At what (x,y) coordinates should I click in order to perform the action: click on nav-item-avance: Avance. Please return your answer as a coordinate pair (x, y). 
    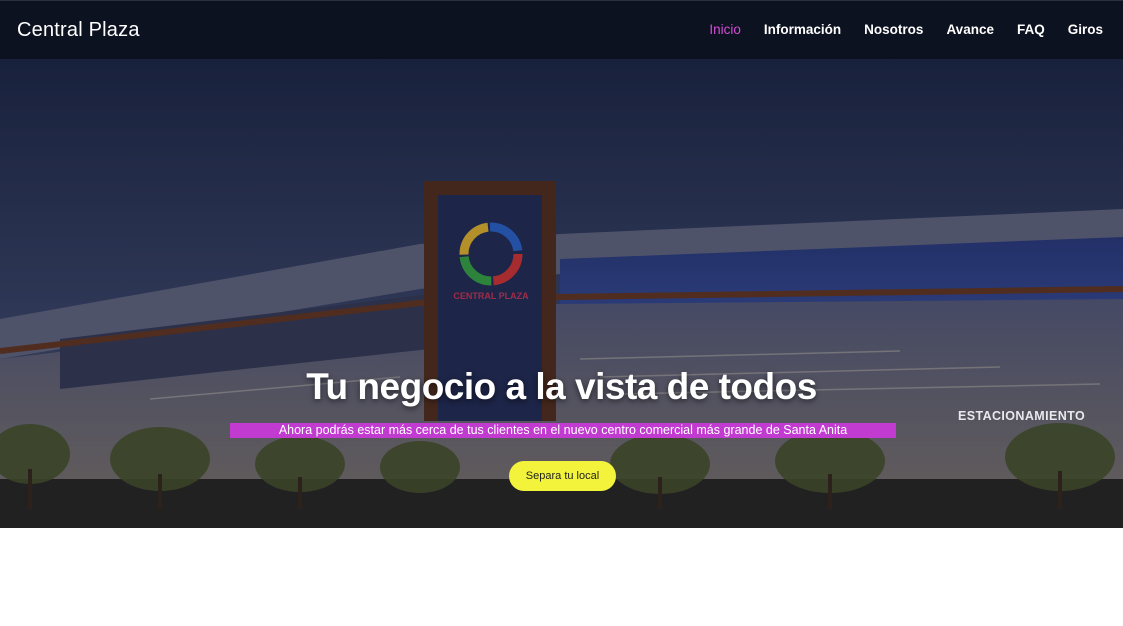
    Looking at the image, I should click on (970, 30).